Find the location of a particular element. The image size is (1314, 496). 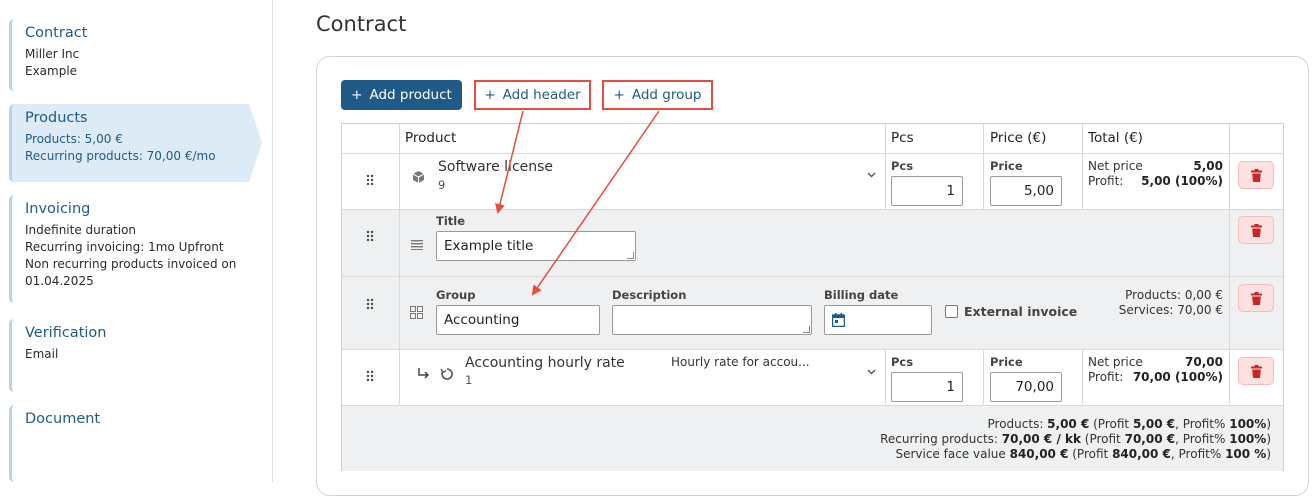

step-verification: Verification Email is located at coordinates (129, 355).